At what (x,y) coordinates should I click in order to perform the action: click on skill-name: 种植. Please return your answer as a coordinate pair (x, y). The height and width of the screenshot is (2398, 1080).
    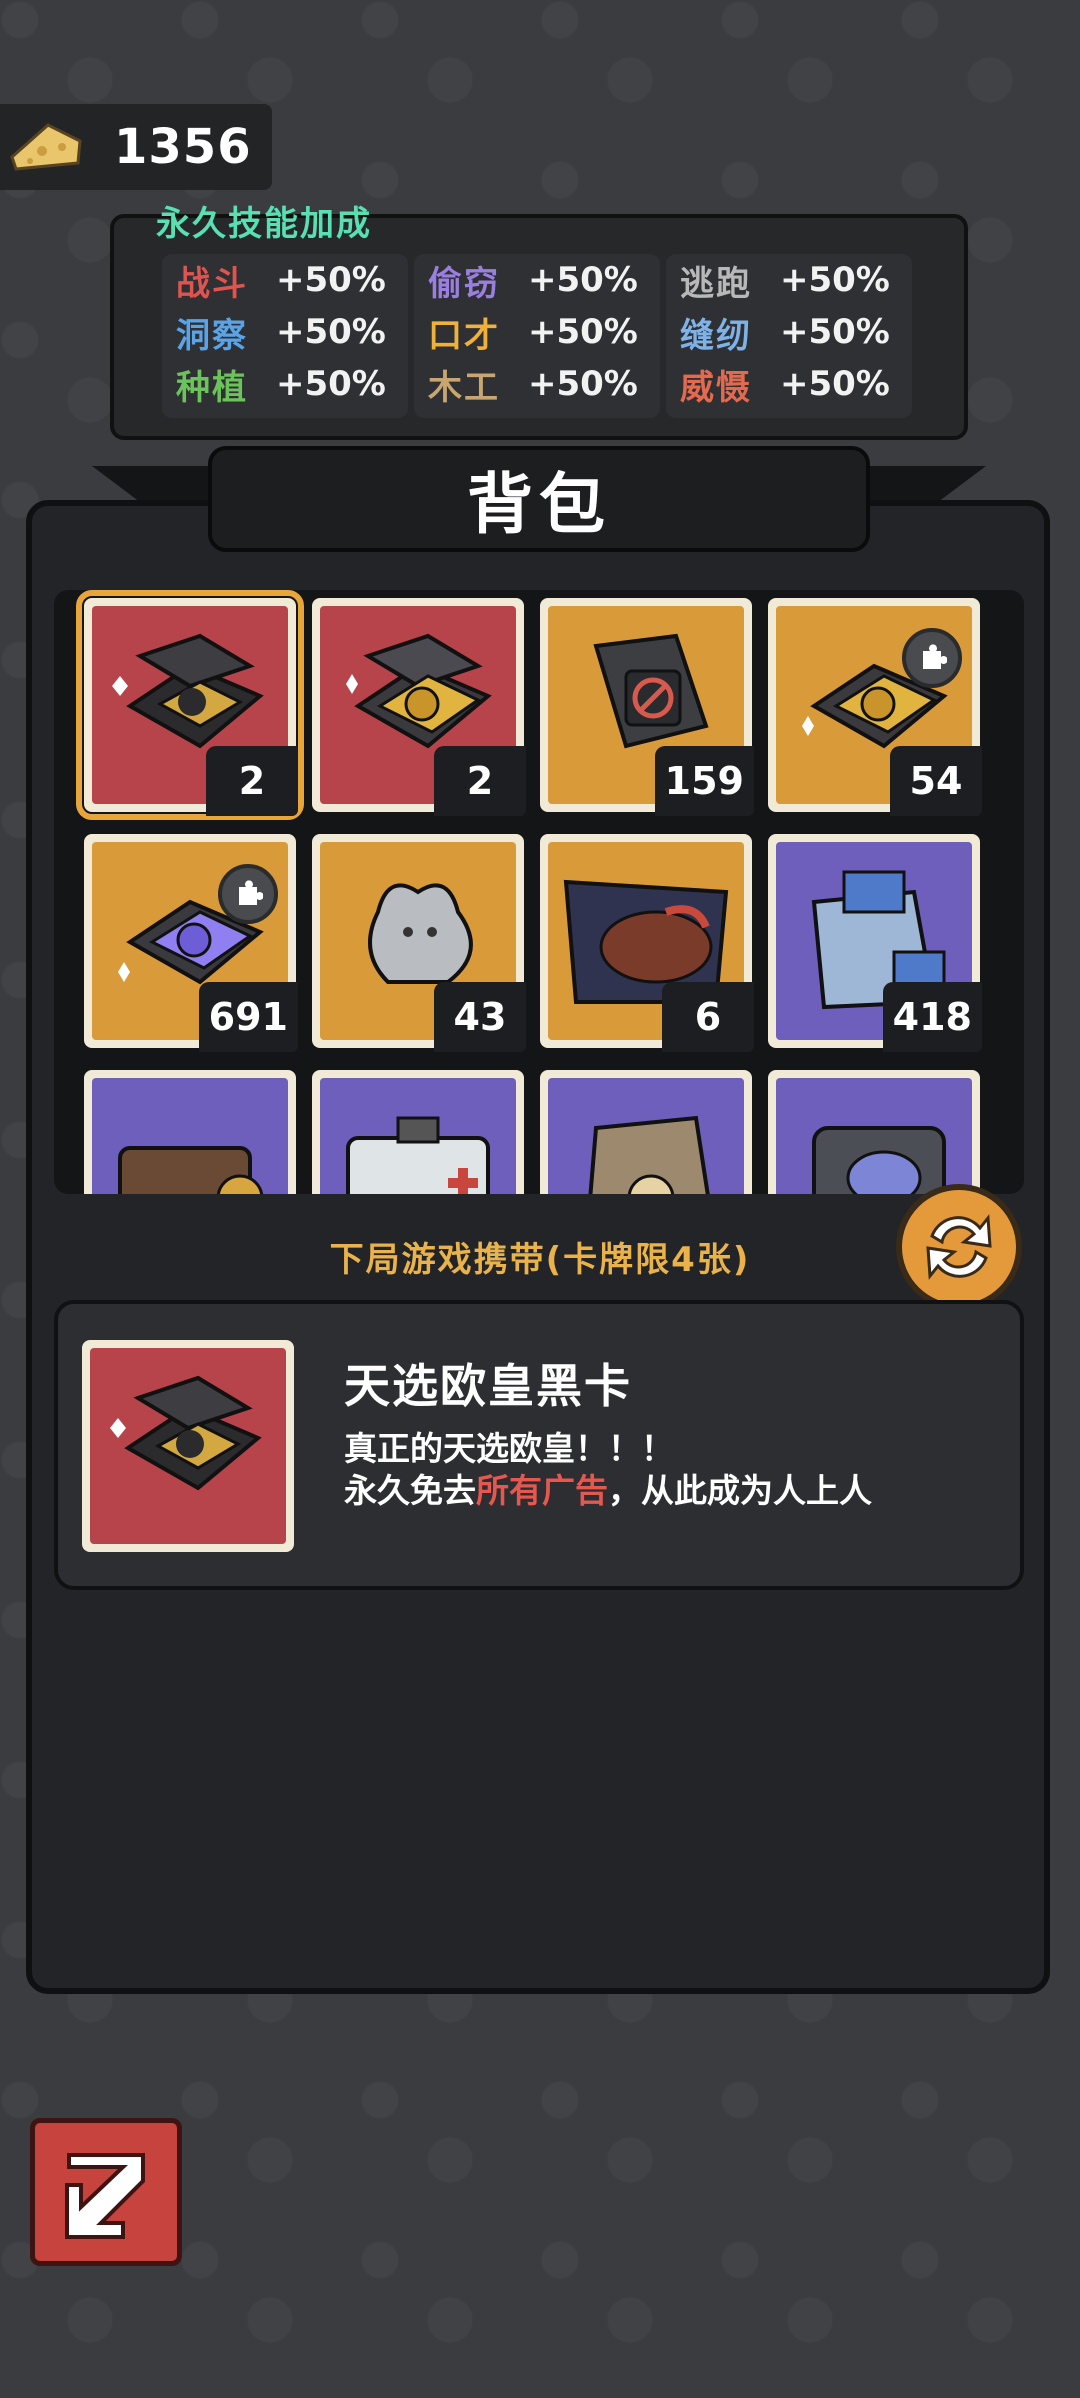
    Looking at the image, I should click on (212, 387).